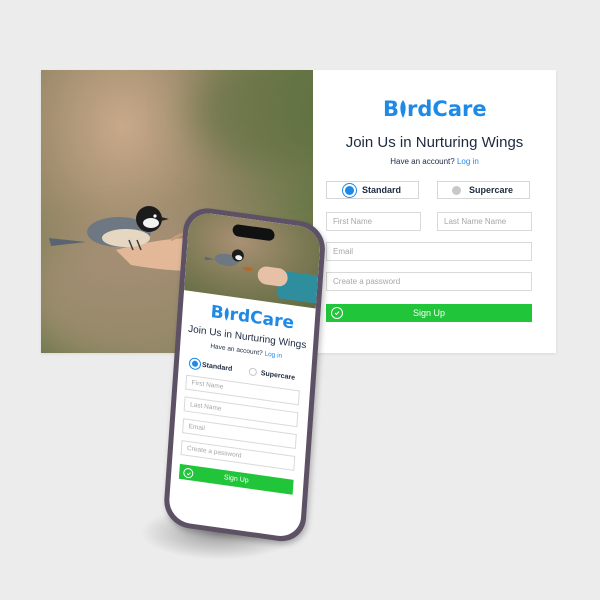 The image size is (600, 600). I want to click on last-name-field: Last Name Name, so click(484, 221).